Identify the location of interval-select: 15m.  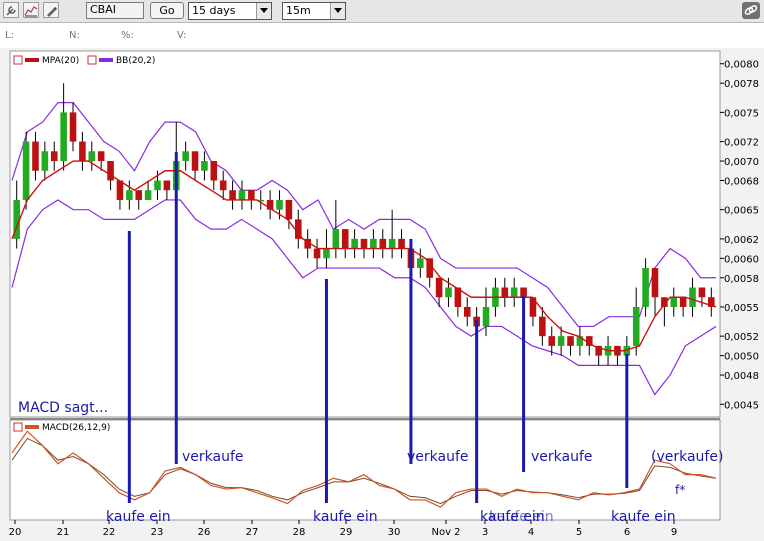
(314, 11).